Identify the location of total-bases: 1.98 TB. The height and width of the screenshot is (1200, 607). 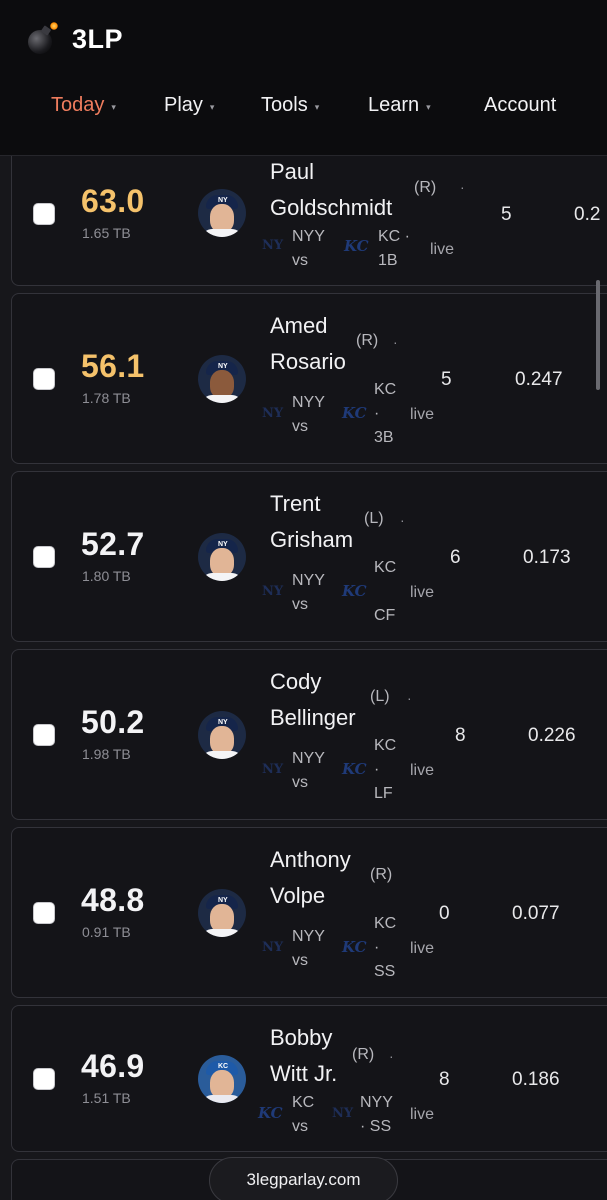
(106, 754).